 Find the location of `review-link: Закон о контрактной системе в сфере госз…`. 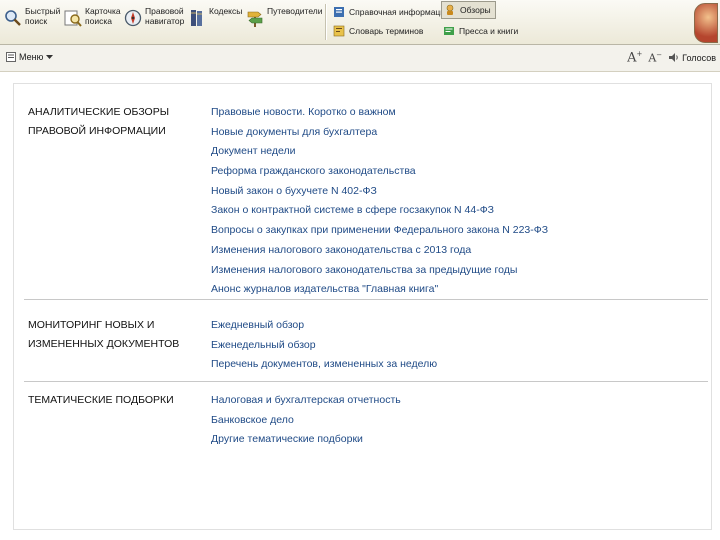

review-link: Закон о контрактной системе в сфере госз… is located at coordinates (352, 210).